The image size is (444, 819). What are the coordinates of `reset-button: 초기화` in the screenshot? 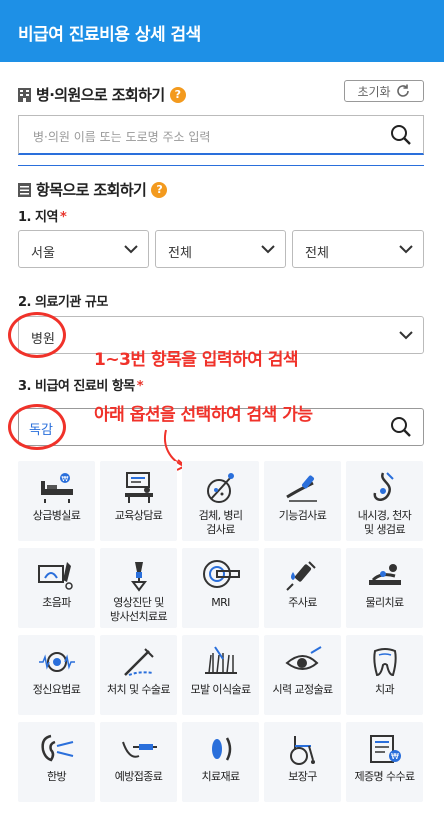 It's located at (384, 91).